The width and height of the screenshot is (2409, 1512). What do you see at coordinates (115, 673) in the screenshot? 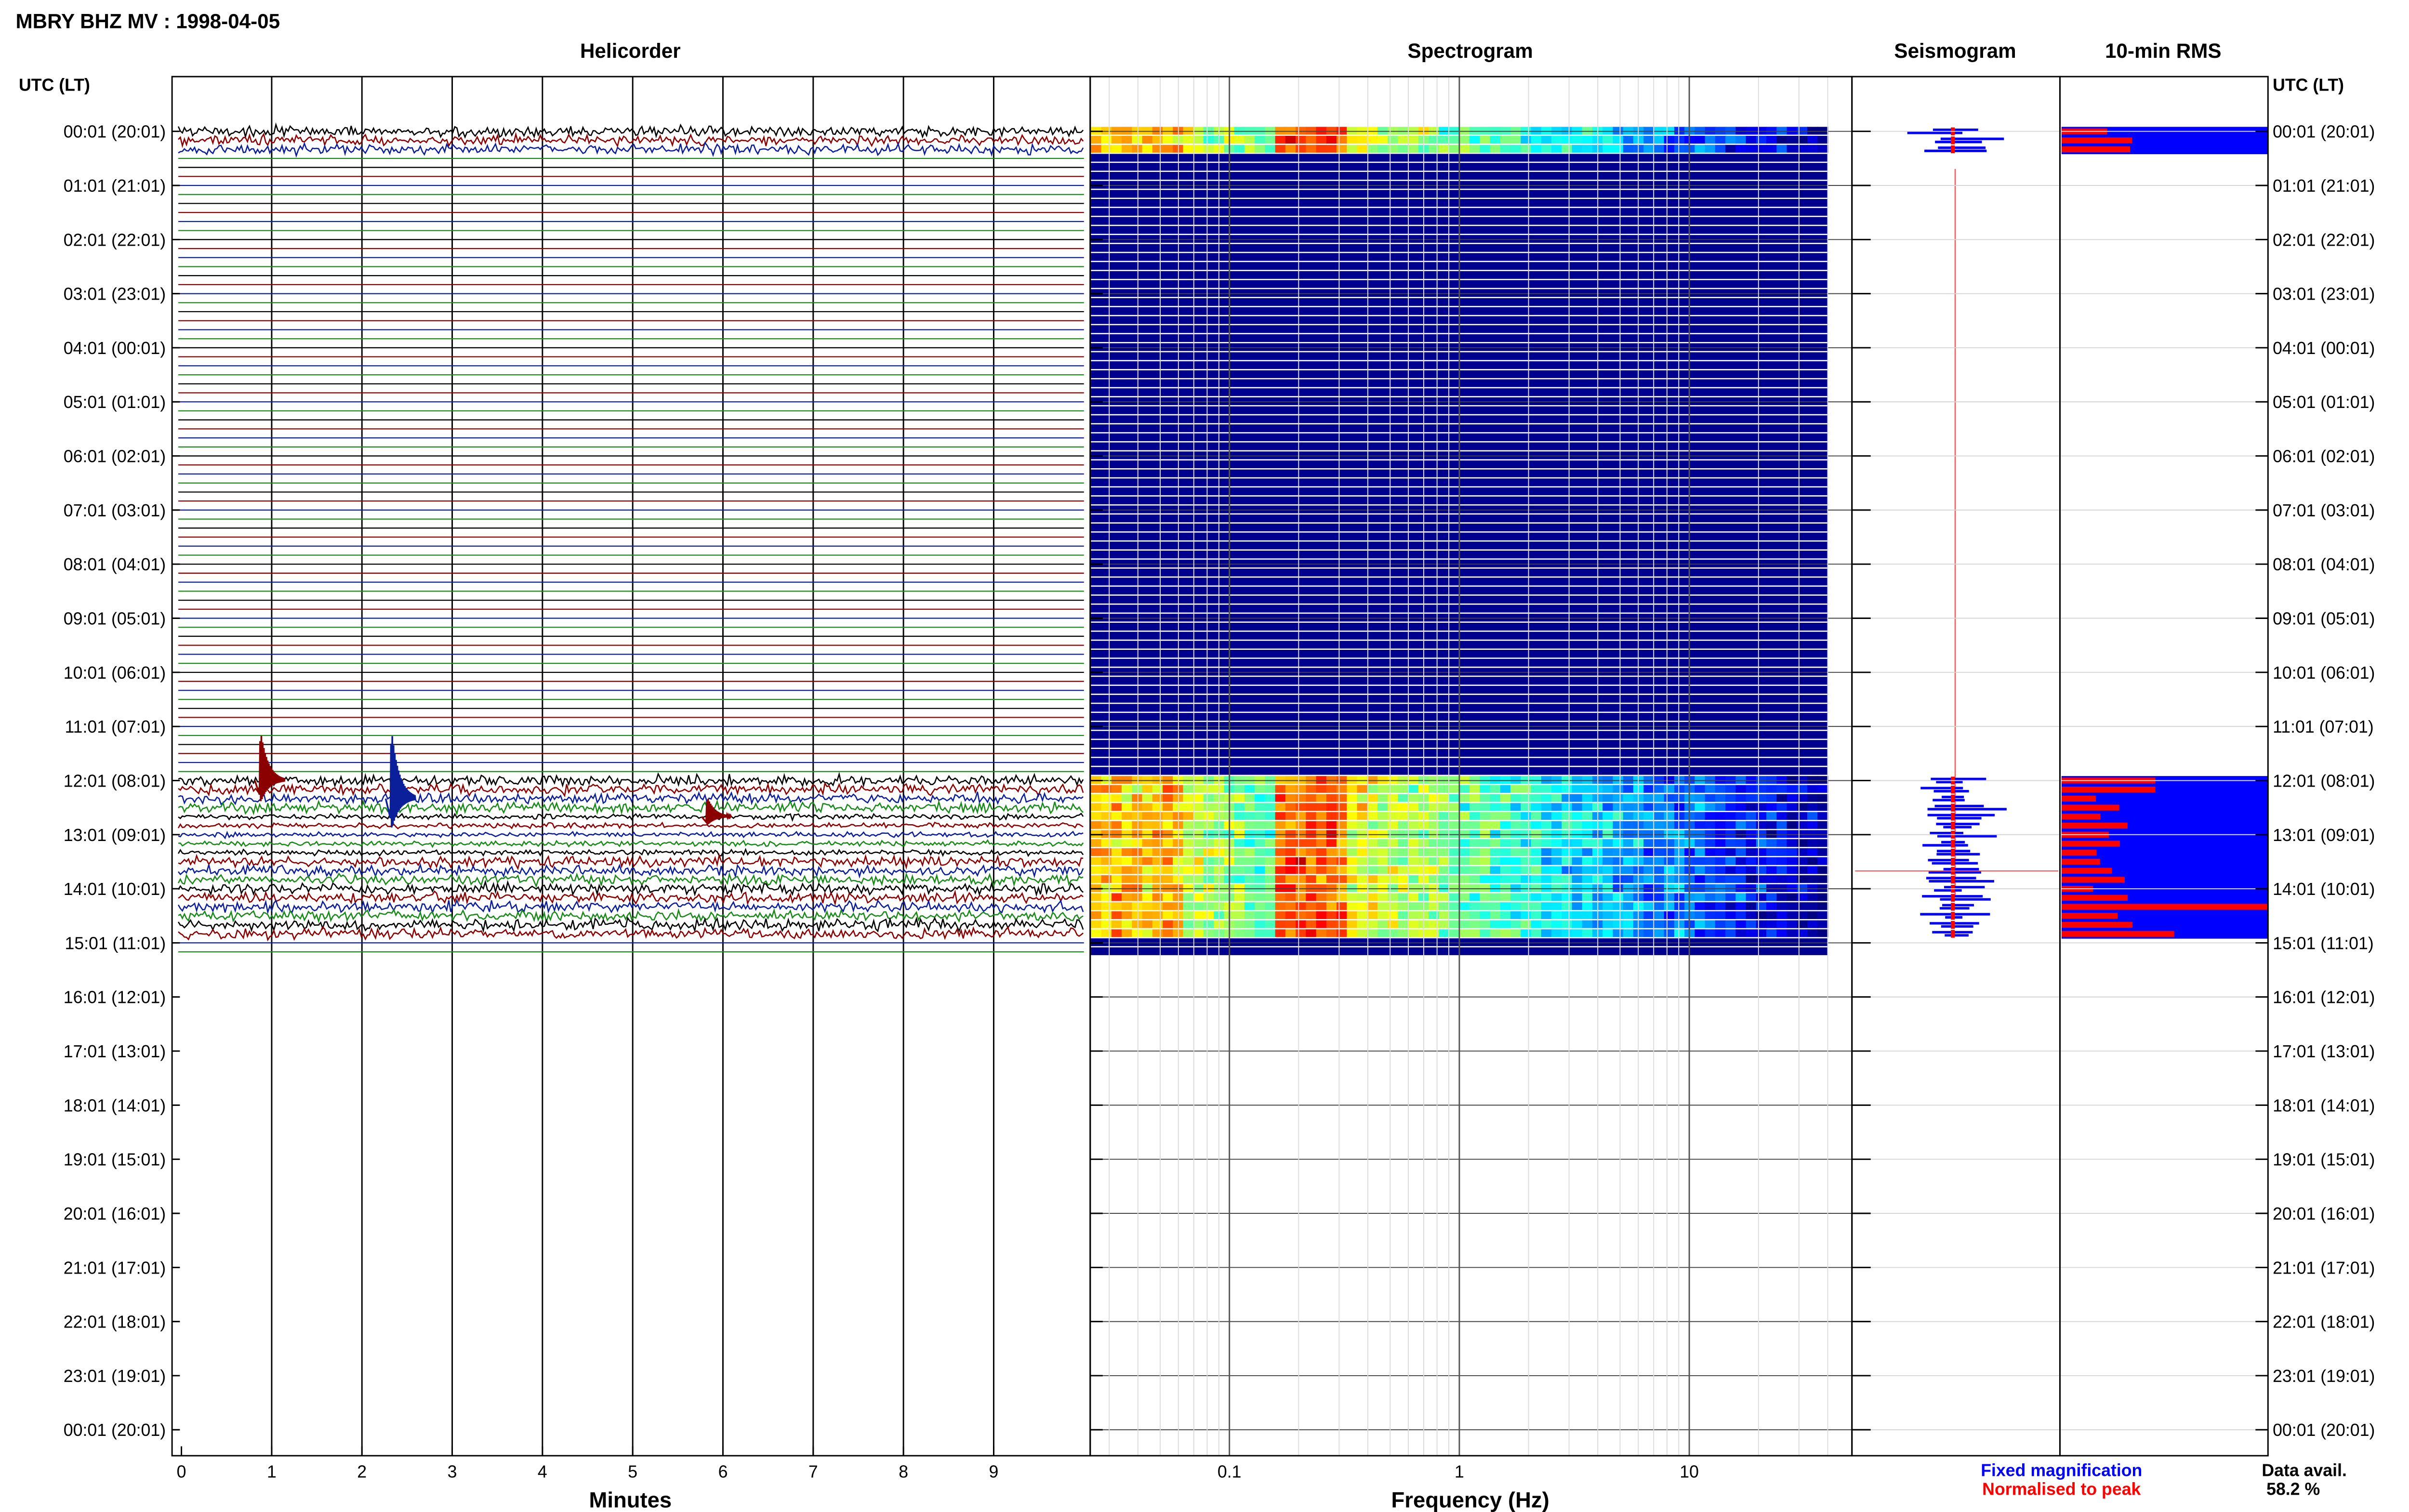
I see `left-time-label: 10:01 (06:01)` at bounding box center [115, 673].